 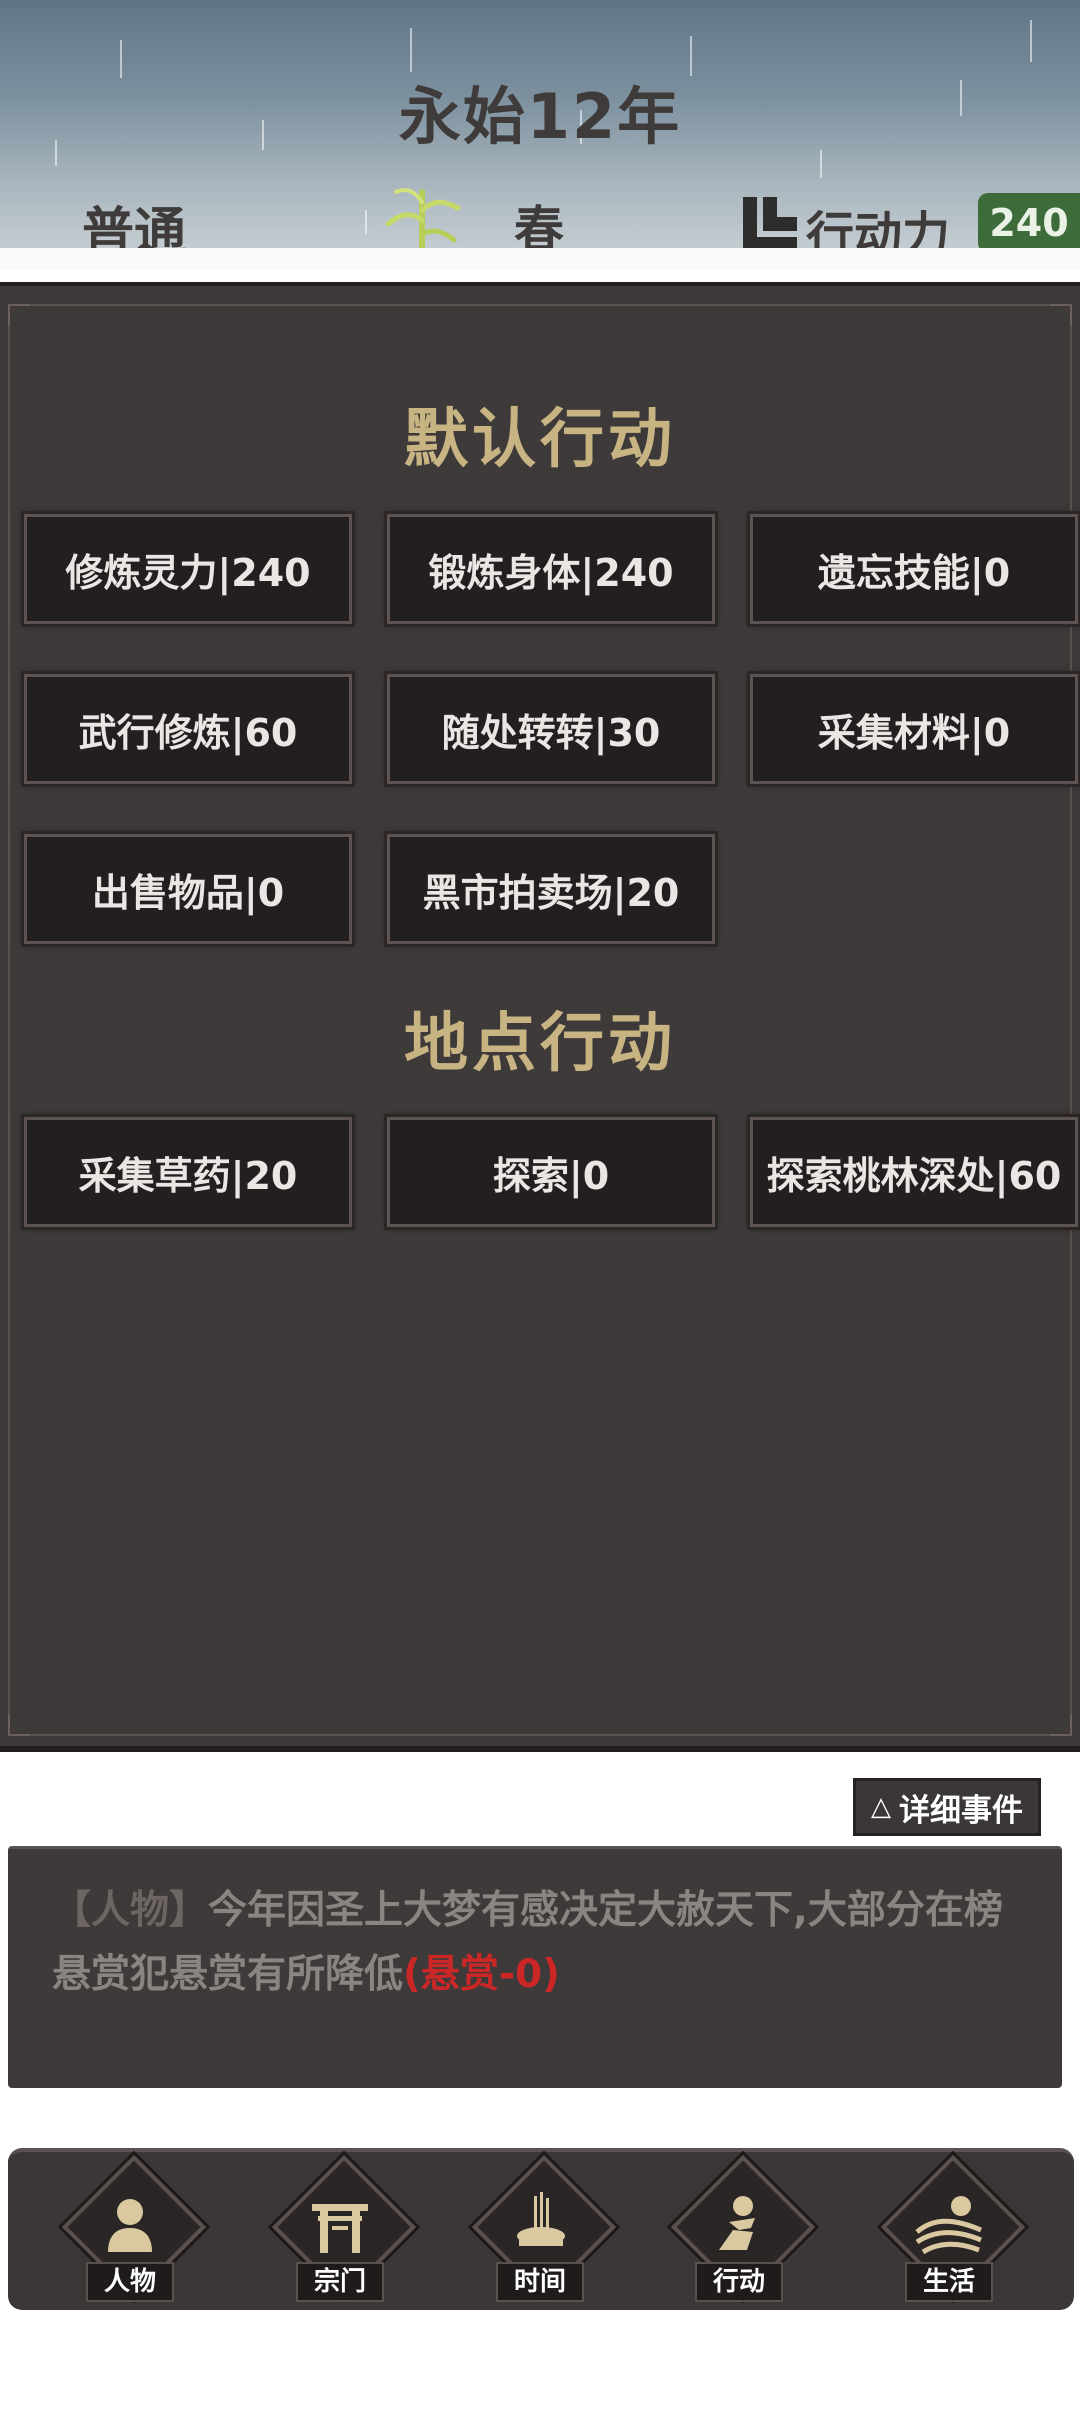 I want to click on bamboo-icon, so click(x=423, y=220).